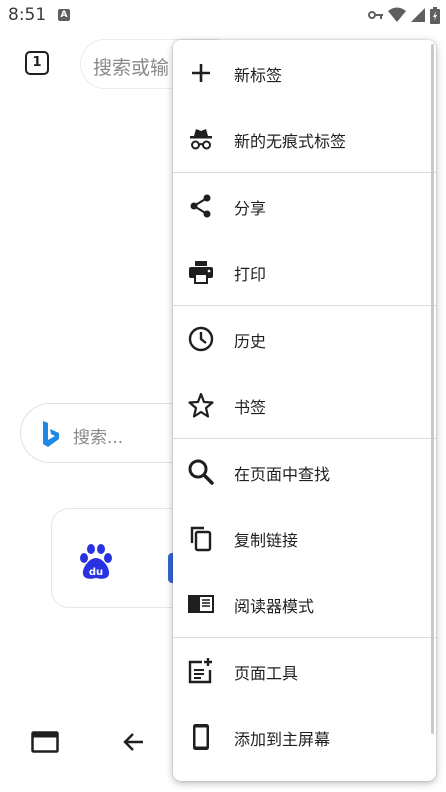 The image size is (446, 792). Describe the element at coordinates (304, 206) in the screenshot. I see `menu-item-share: 分享` at that location.